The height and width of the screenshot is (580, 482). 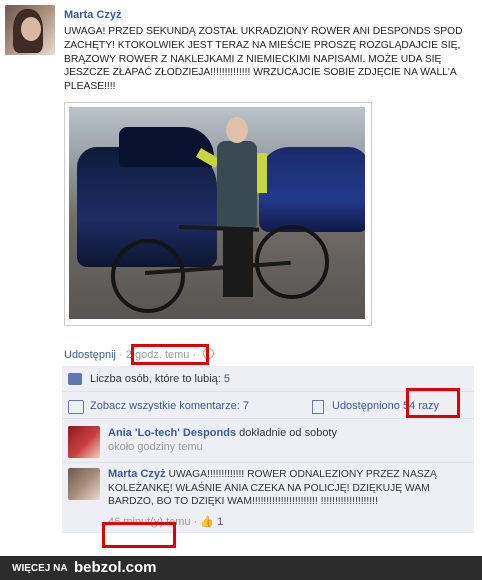 I want to click on comment-timestamp: około godziny temu, so click(x=288, y=447).